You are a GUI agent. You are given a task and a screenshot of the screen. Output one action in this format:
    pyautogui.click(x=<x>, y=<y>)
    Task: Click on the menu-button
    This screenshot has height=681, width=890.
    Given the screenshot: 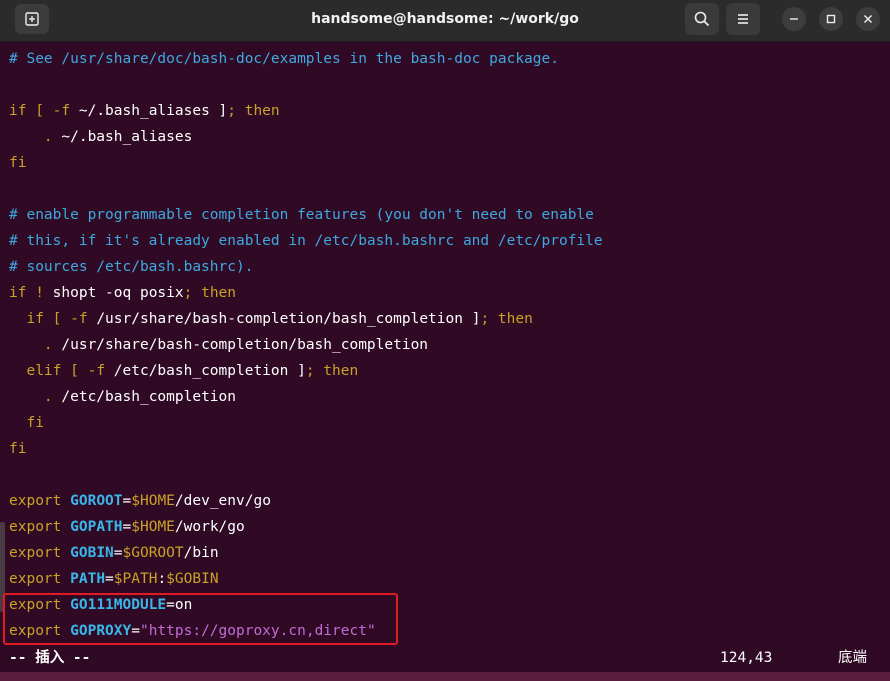 What is the action you would take?
    pyautogui.click(x=743, y=19)
    